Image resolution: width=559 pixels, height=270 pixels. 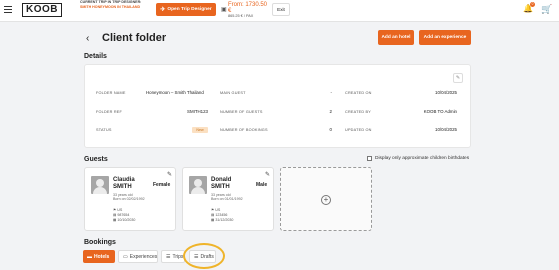 What do you see at coordinates (104, 130) in the screenshot?
I see `status-label: STATUS` at bounding box center [104, 130].